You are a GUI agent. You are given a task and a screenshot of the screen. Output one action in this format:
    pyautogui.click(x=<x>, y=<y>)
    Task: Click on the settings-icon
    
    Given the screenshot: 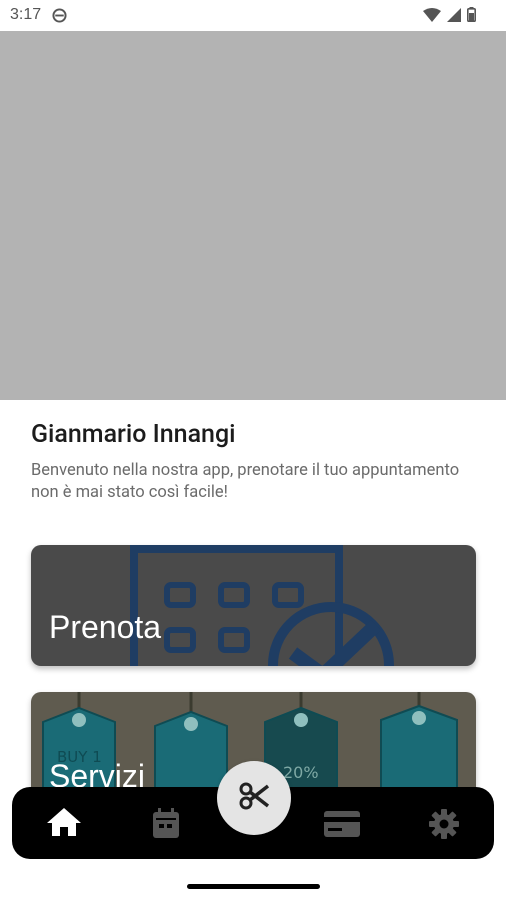 What is the action you would take?
    pyautogui.click(x=444, y=826)
    